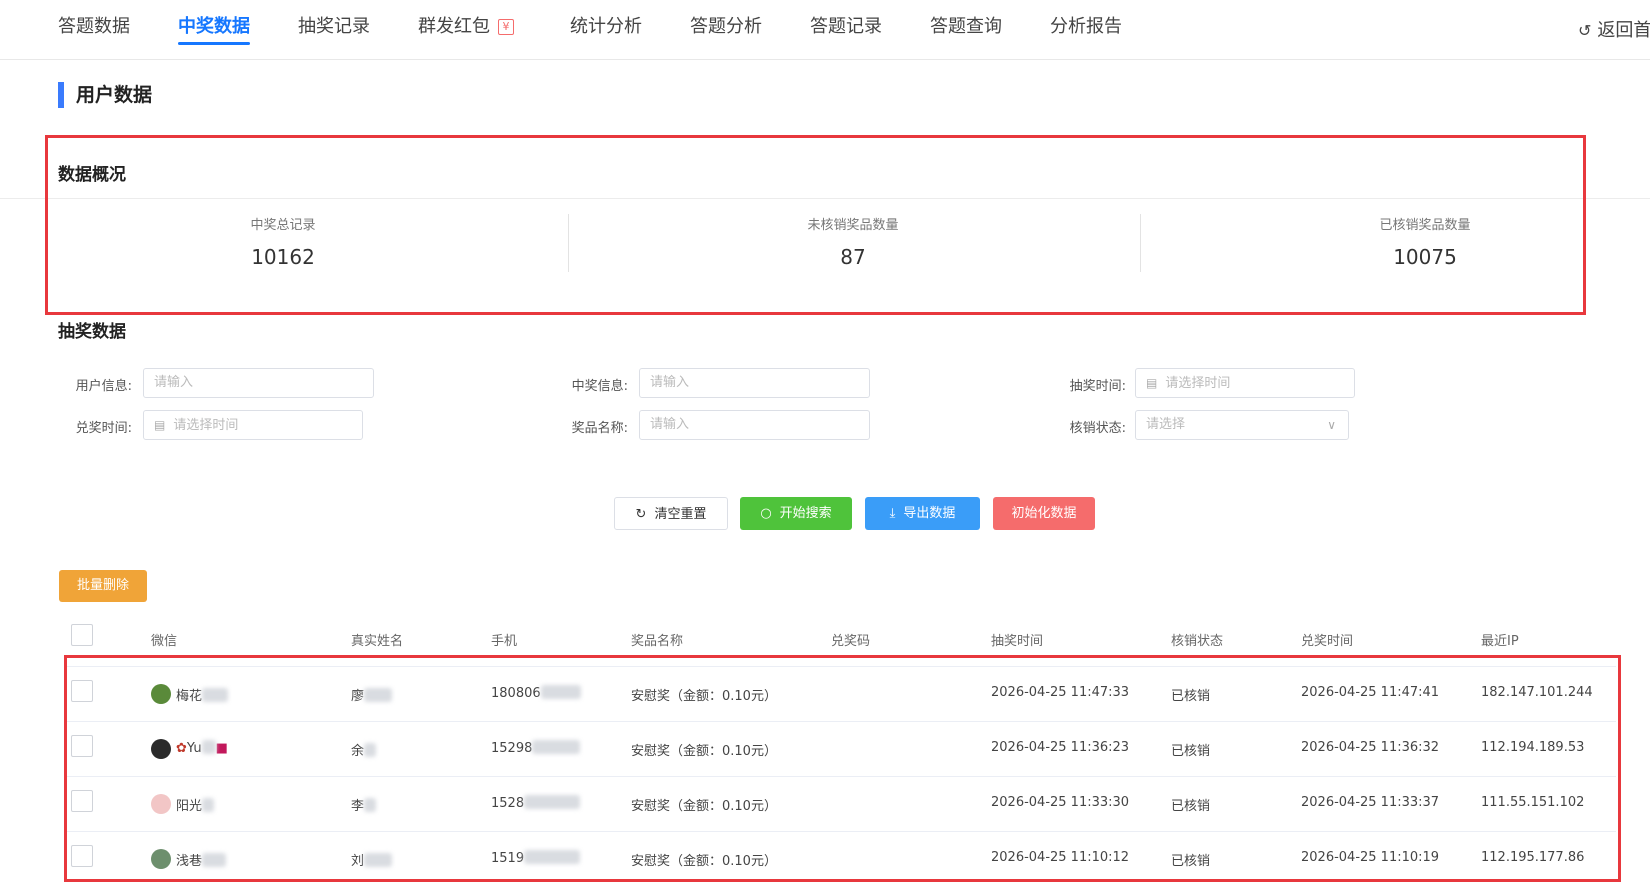 This screenshot has width=1650, height=890. What do you see at coordinates (103, 428) in the screenshot?
I see `redeem-time-label: 兑奖时间:` at bounding box center [103, 428].